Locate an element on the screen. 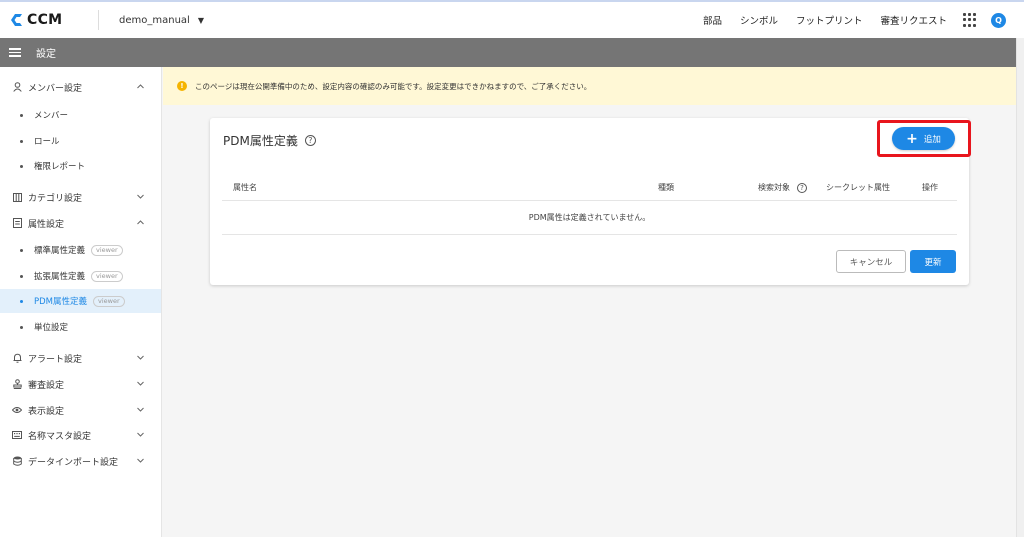 This screenshot has width=1024, height=537. add-button-label: 追加 is located at coordinates (932, 139).